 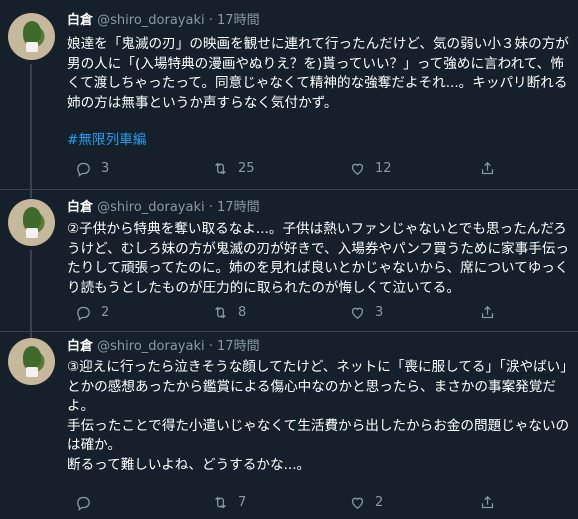 I want to click on like-count: 12, so click(x=383, y=168).